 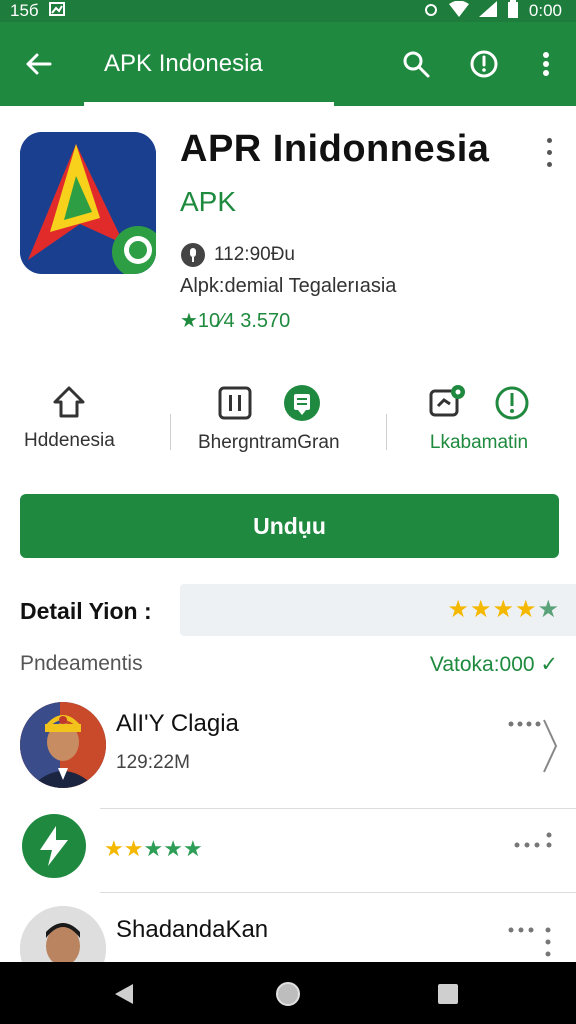 I want to click on list-item-star-rating: ★★★★★, so click(x=153, y=849).